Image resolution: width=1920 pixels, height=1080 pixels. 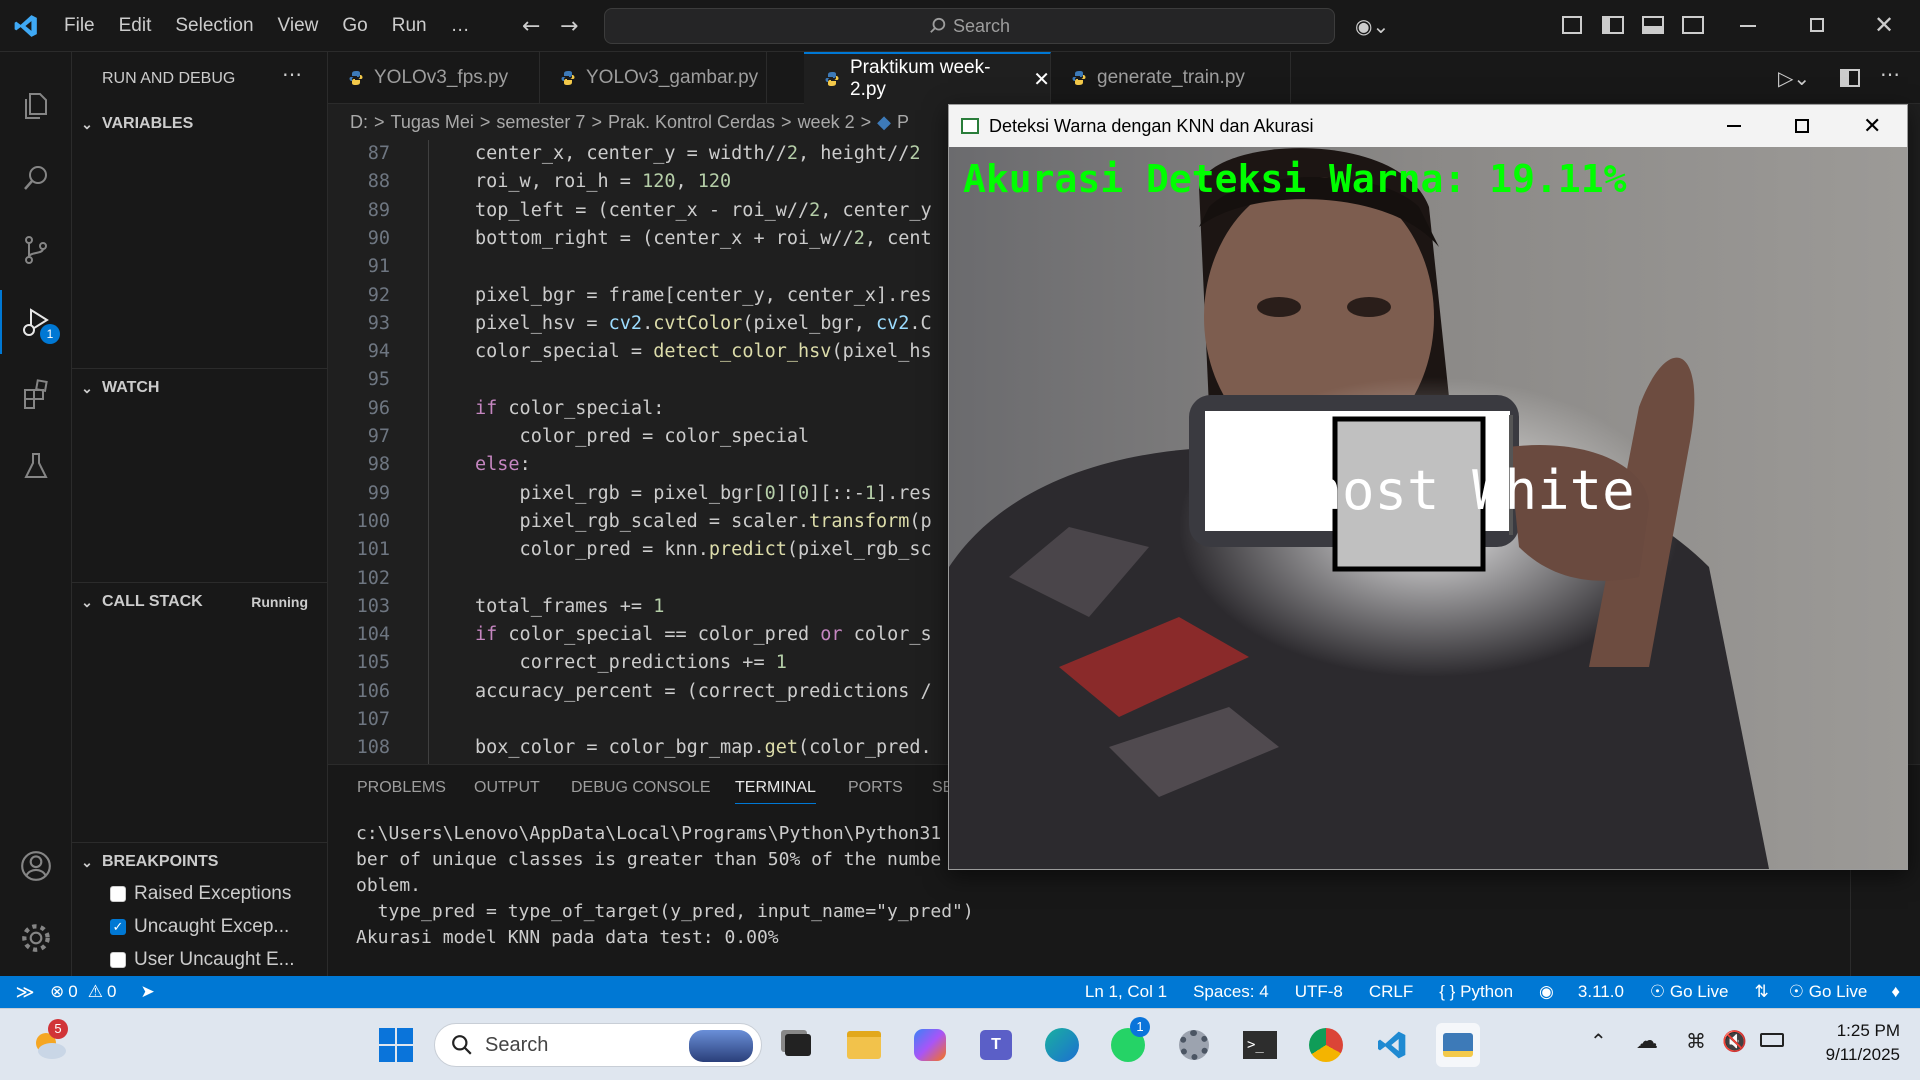 What do you see at coordinates (531, 26) in the screenshot?
I see `back-arrow-icon: ←` at bounding box center [531, 26].